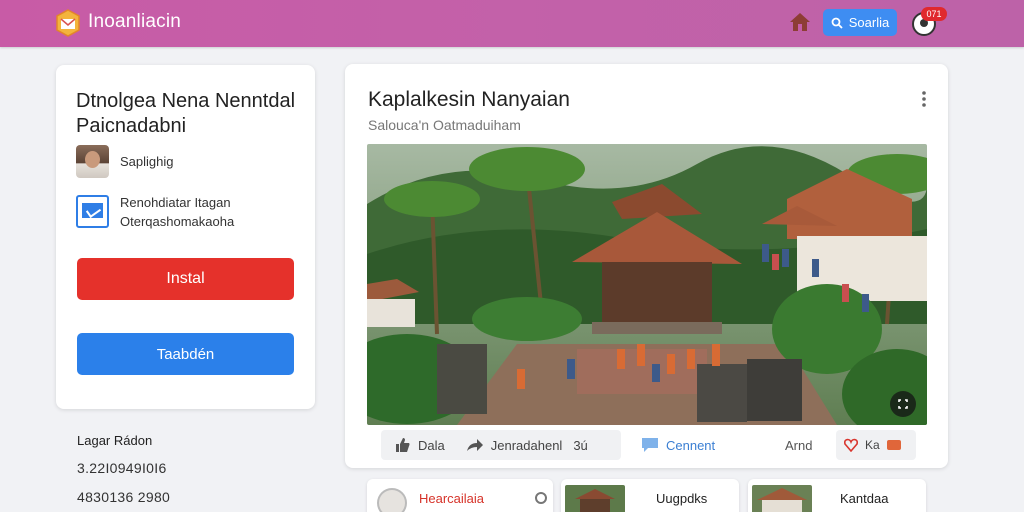  Describe the element at coordinates (541, 498) in the screenshot. I see `refresh-icon` at that location.